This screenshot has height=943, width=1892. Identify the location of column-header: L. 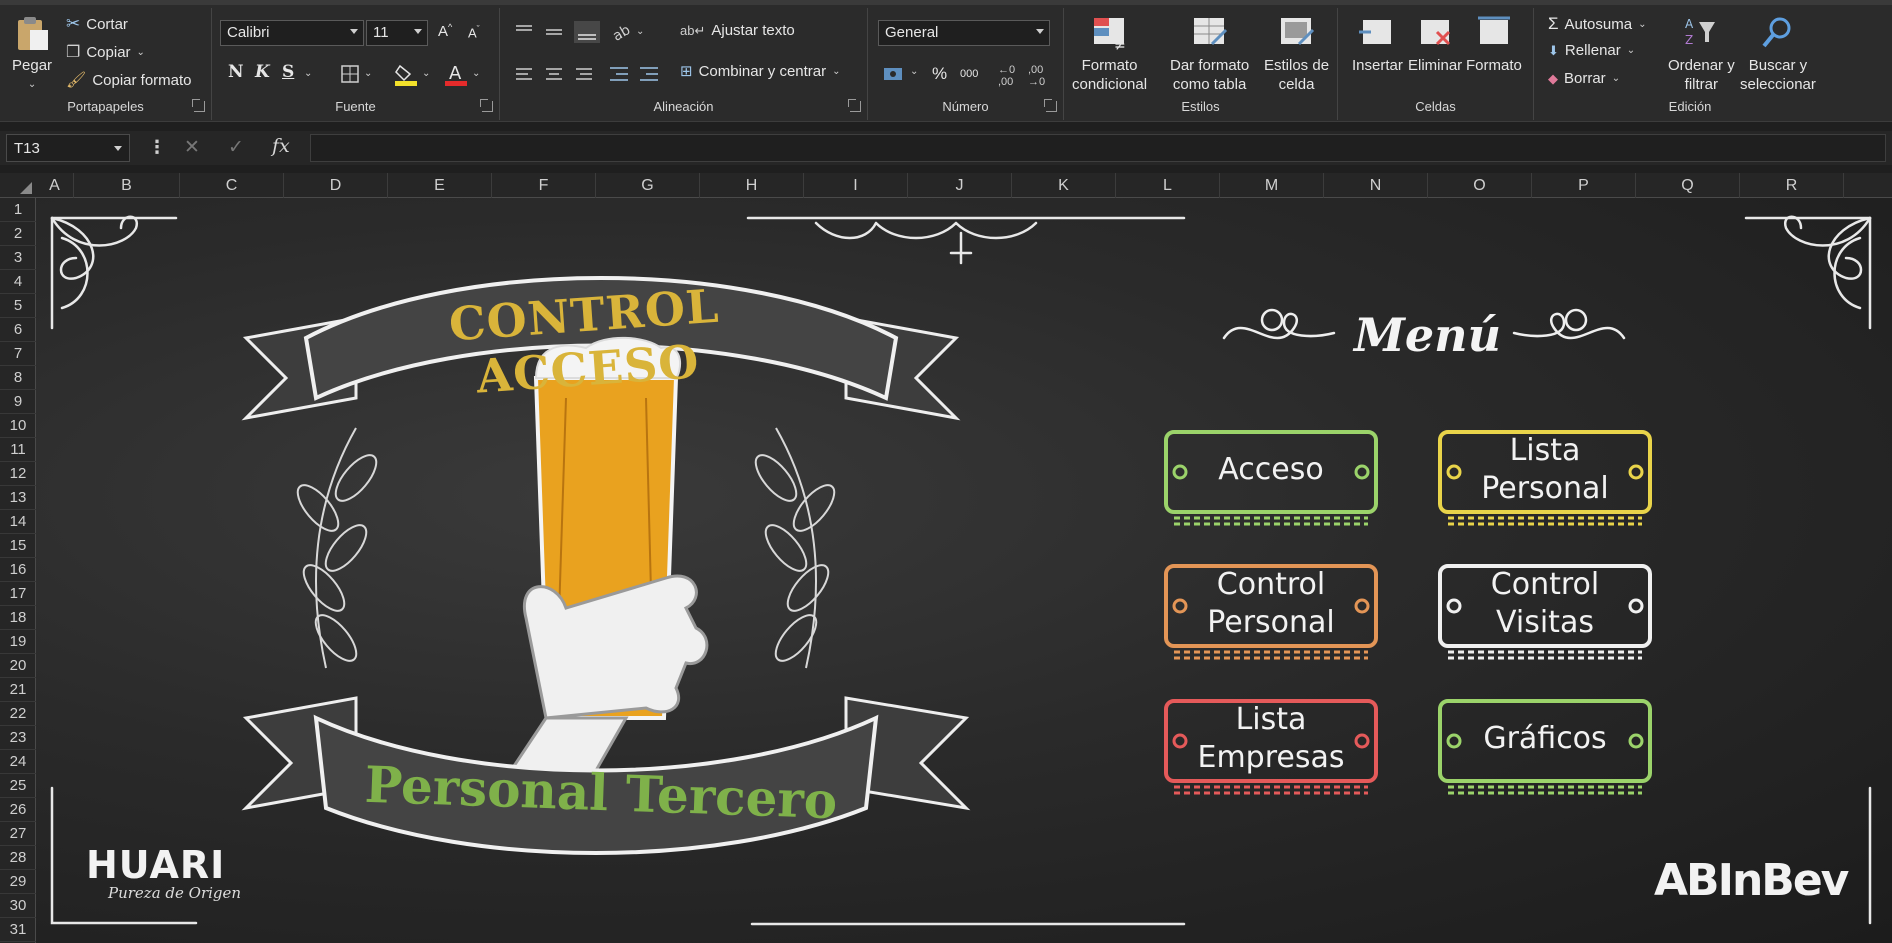
(1168, 185).